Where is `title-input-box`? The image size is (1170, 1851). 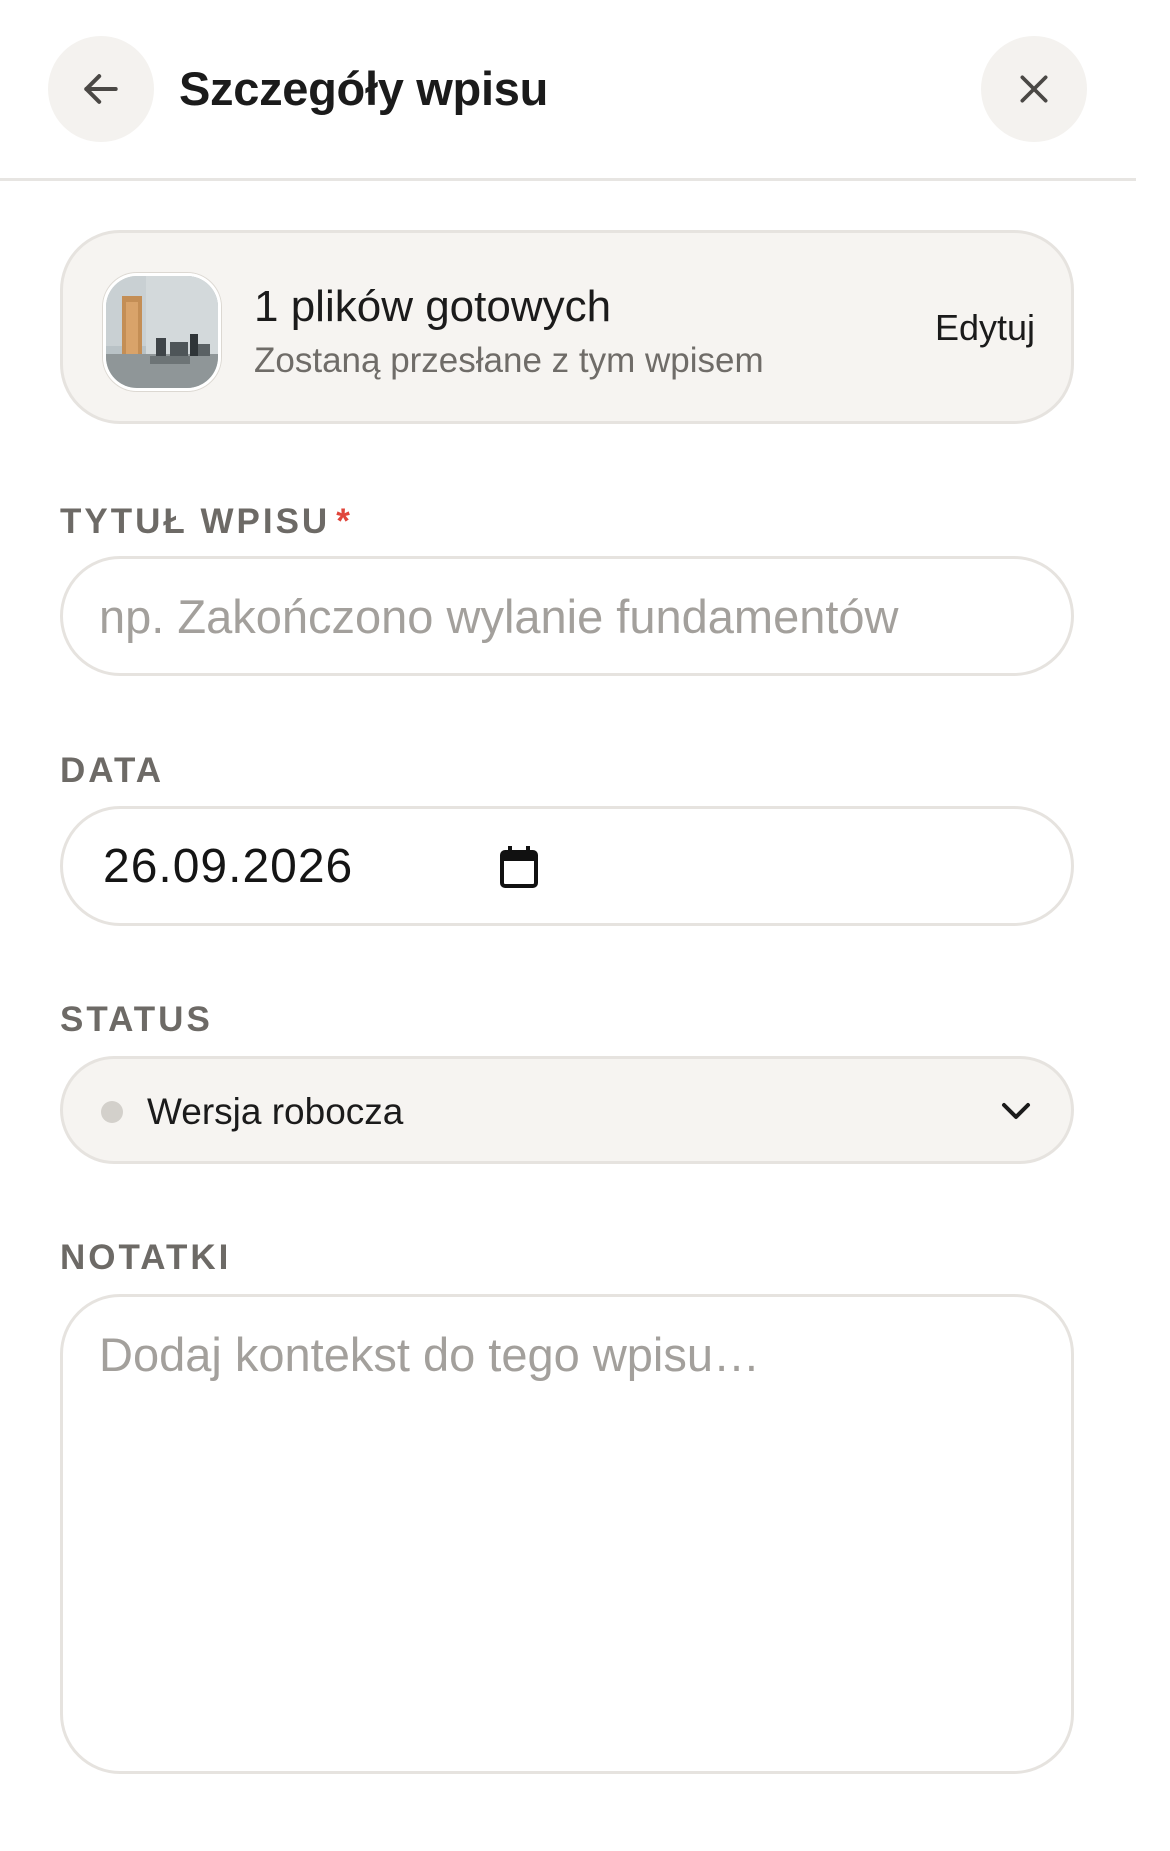
title-input-box is located at coordinates (567, 616).